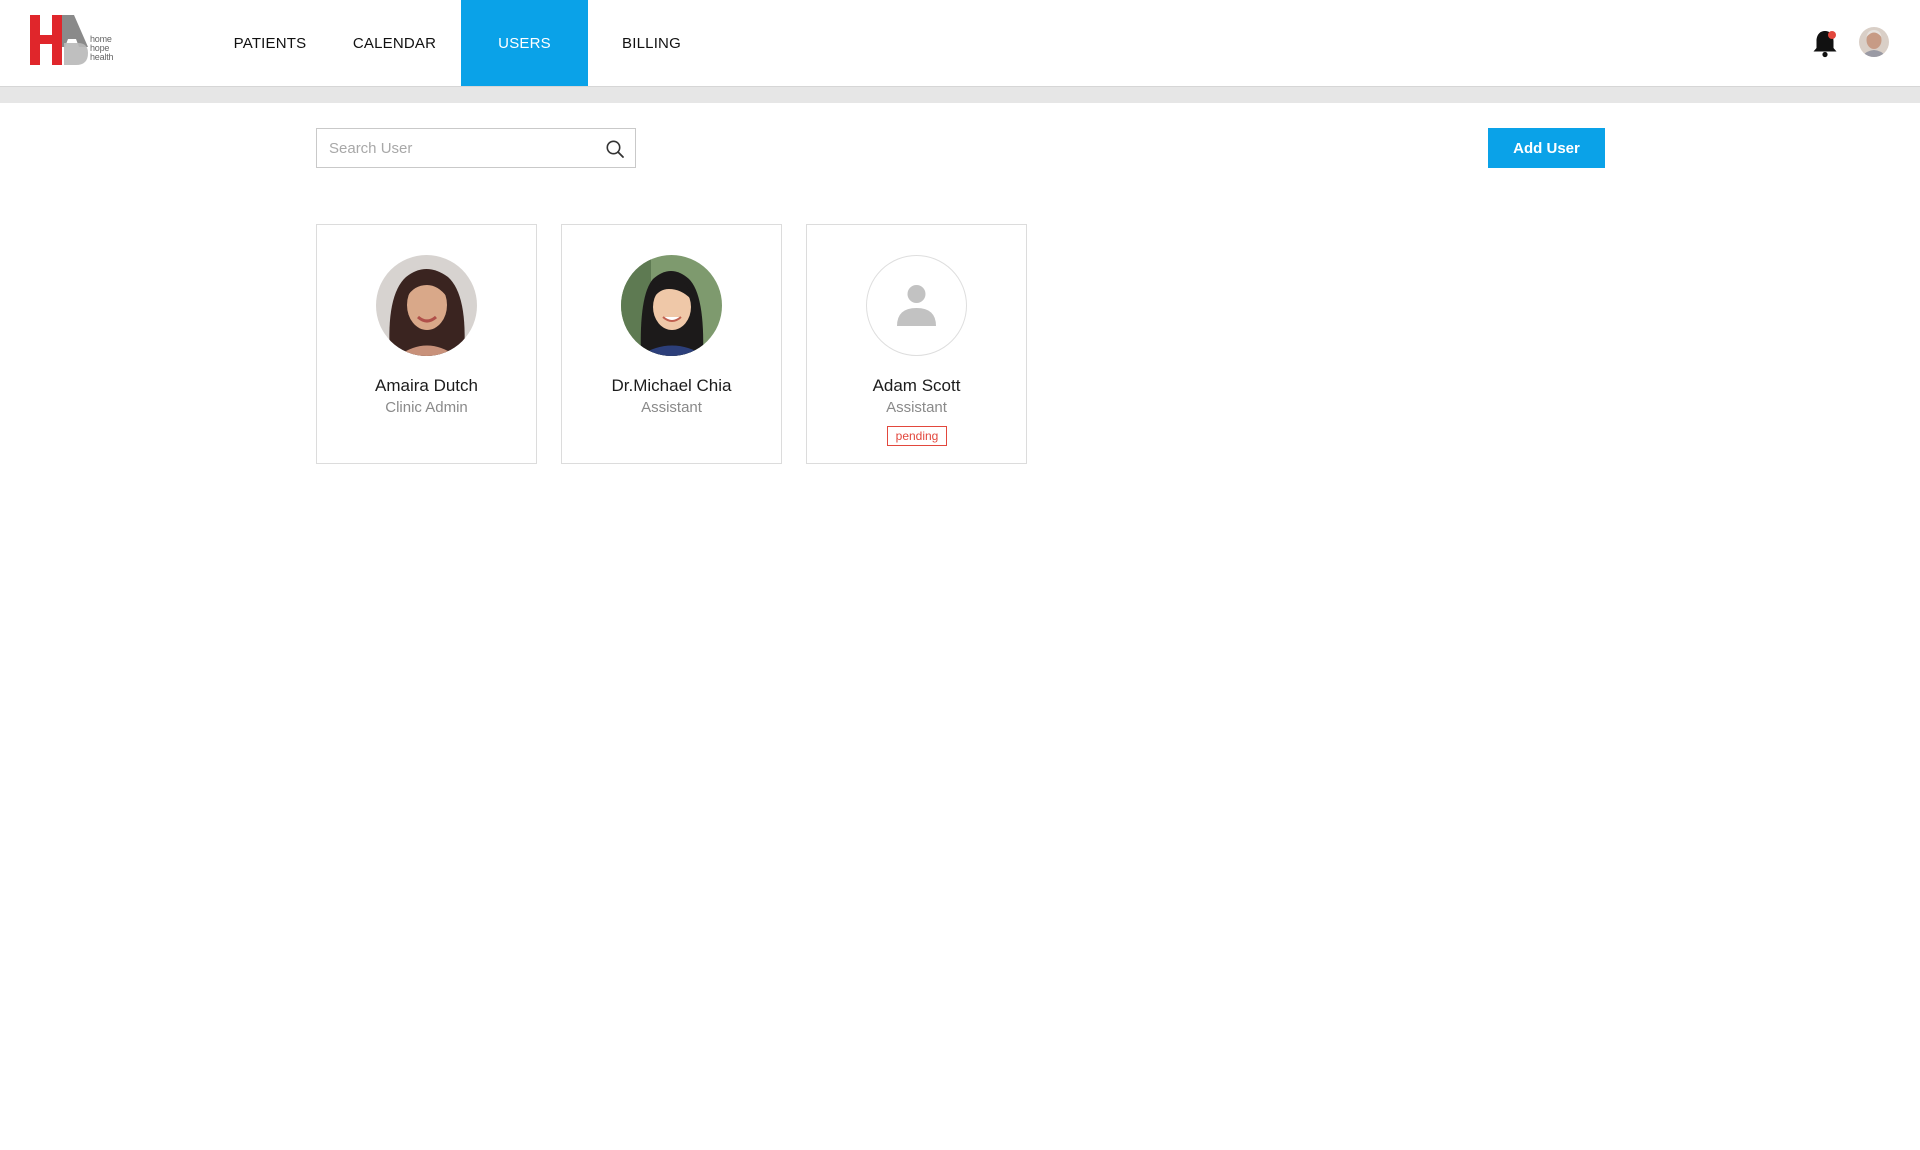  I want to click on user-card: Amaira Dutch Clinic Admin, so click(426, 344).